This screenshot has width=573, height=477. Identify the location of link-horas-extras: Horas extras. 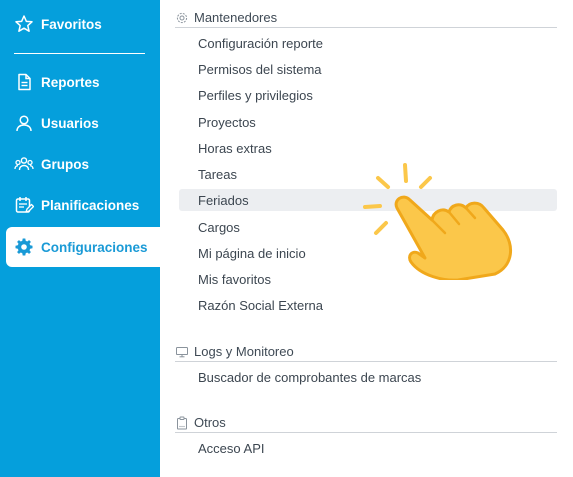
(368, 148).